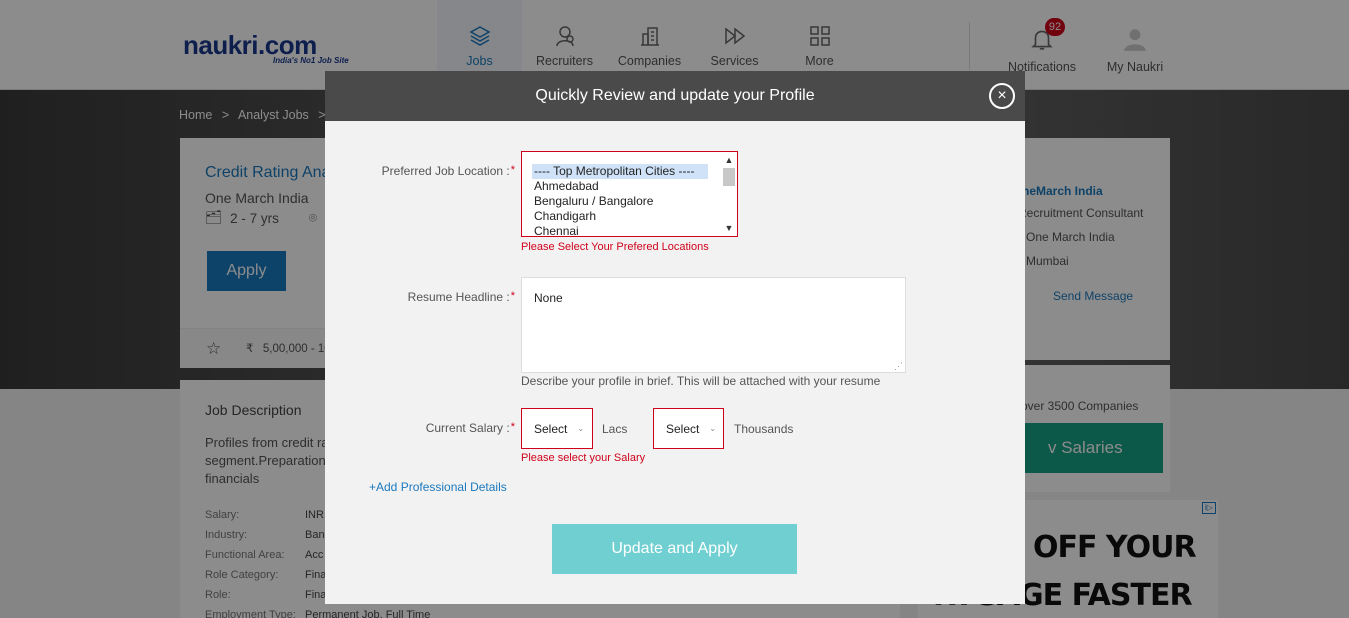 The width and height of the screenshot is (1349, 618). What do you see at coordinates (615, 186) in the screenshot?
I see `location-option: Ahmedabad` at bounding box center [615, 186].